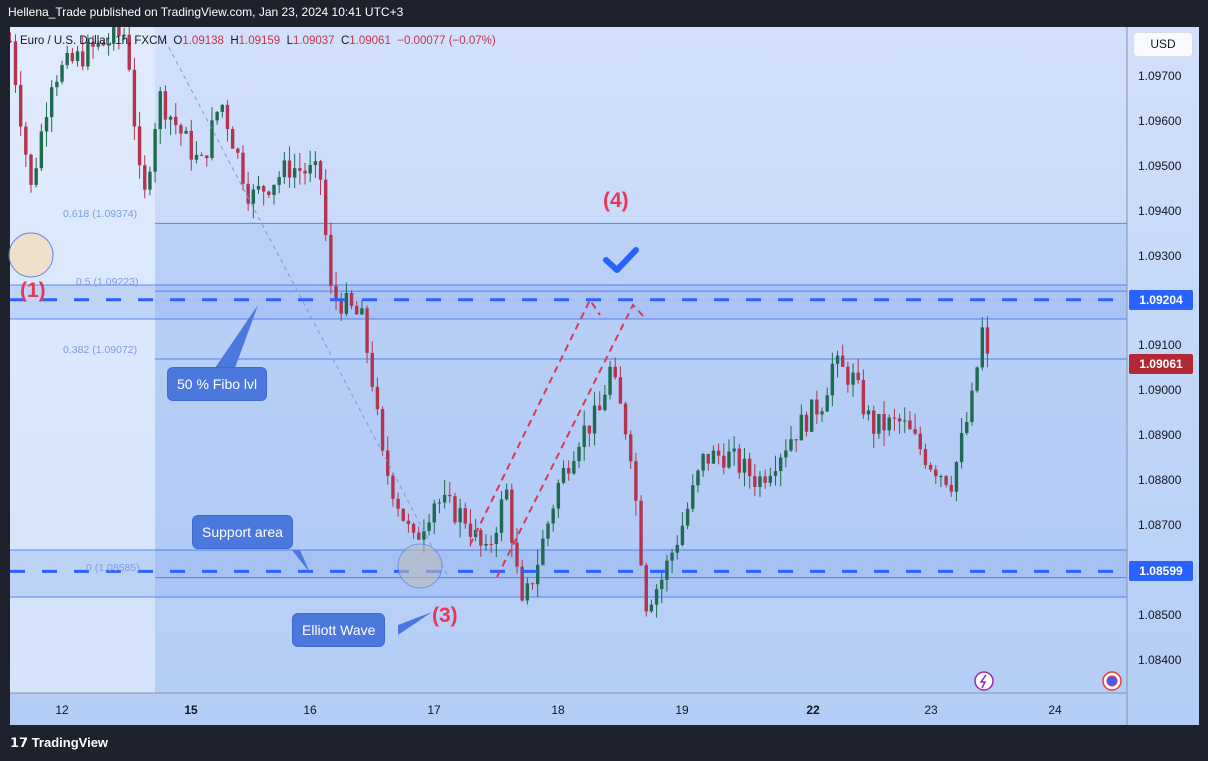 Image resolution: width=1208 pixels, height=761 pixels. I want to click on resistance-zone, so click(568, 302).